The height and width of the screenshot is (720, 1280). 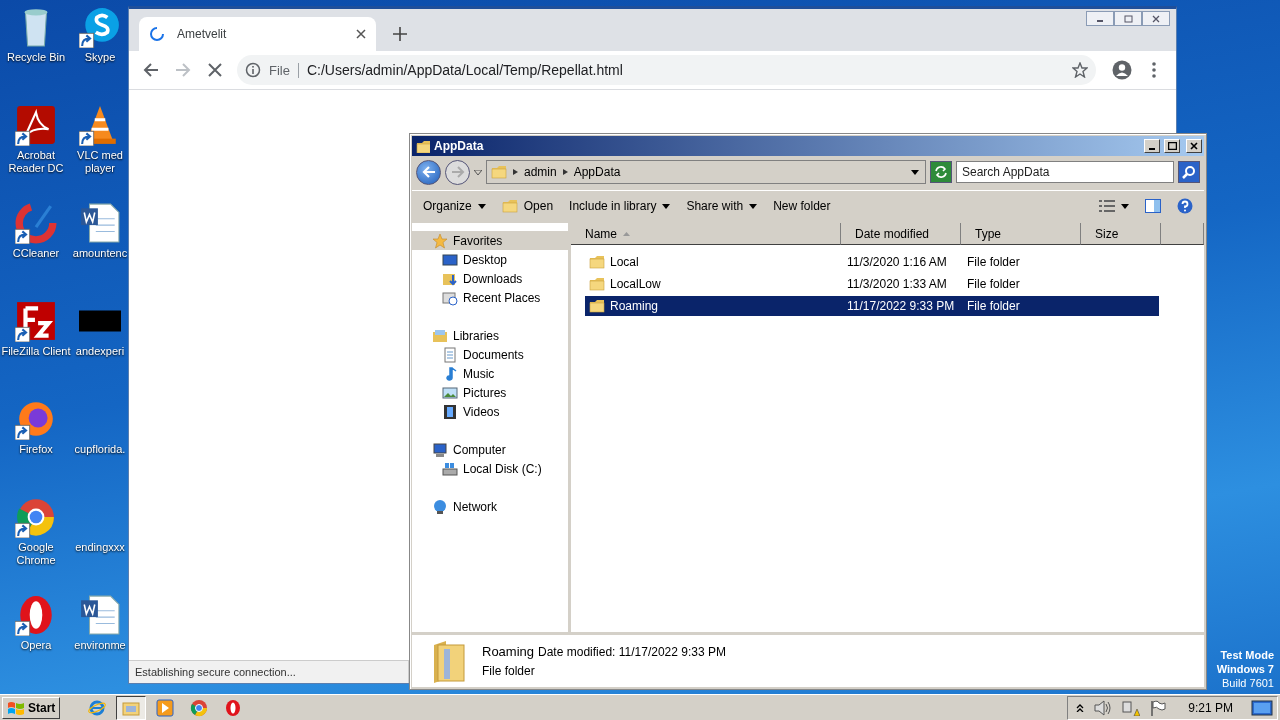 What do you see at coordinates (1021, 234) in the screenshot?
I see `column-header: Type` at bounding box center [1021, 234].